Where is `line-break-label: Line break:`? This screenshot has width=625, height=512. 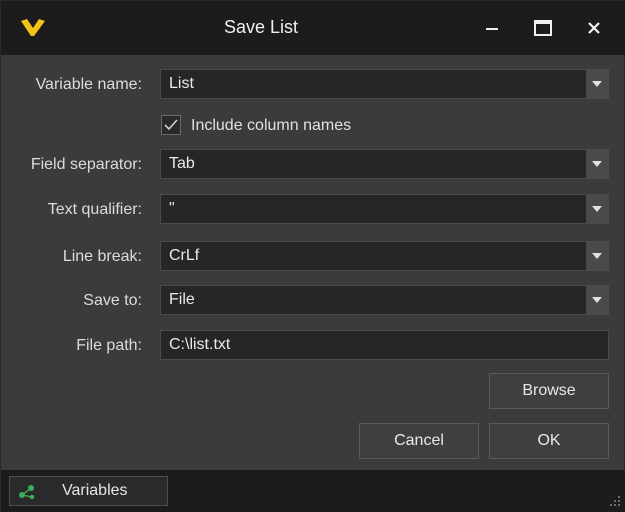
line-break-label: Line break: is located at coordinates (102, 256).